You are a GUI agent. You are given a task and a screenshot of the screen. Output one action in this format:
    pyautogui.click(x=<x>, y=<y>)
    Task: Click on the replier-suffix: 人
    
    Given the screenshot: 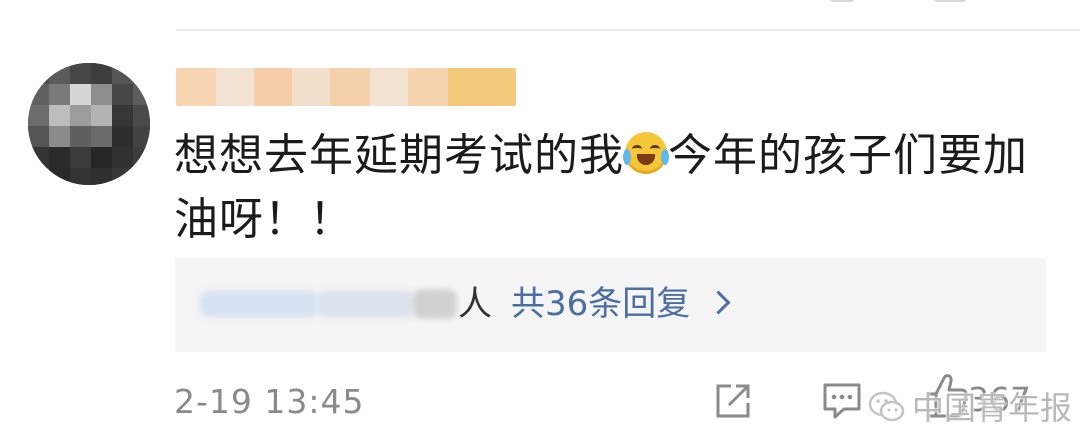 What is the action you would take?
    pyautogui.click(x=475, y=304)
    